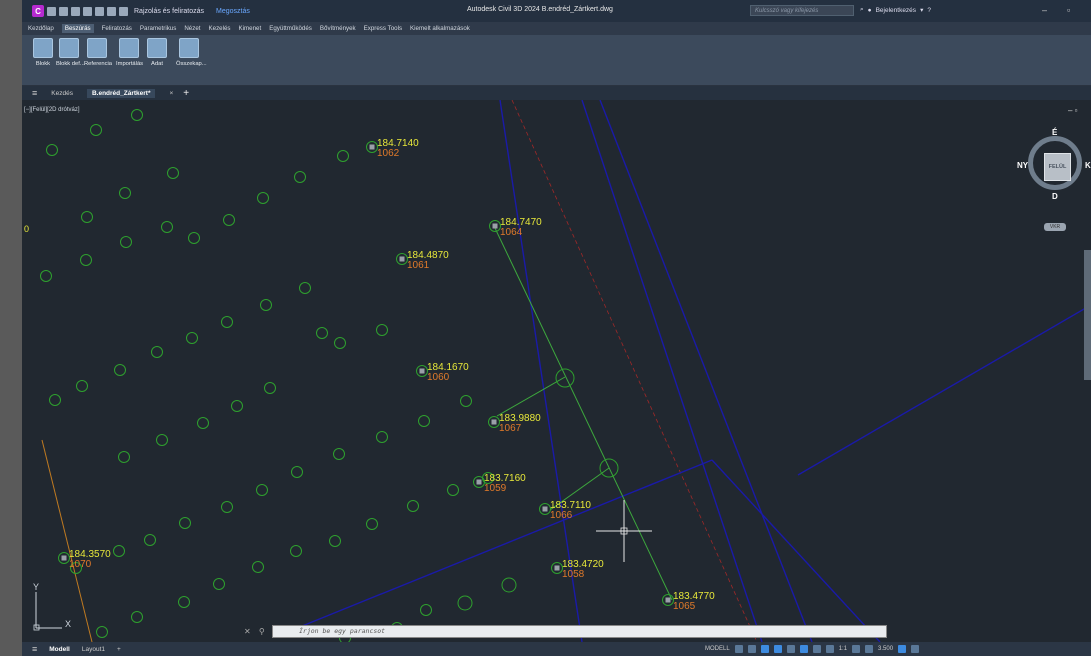 This screenshot has width=1091, height=656. I want to click on ribbon-icon, so click(43, 48).